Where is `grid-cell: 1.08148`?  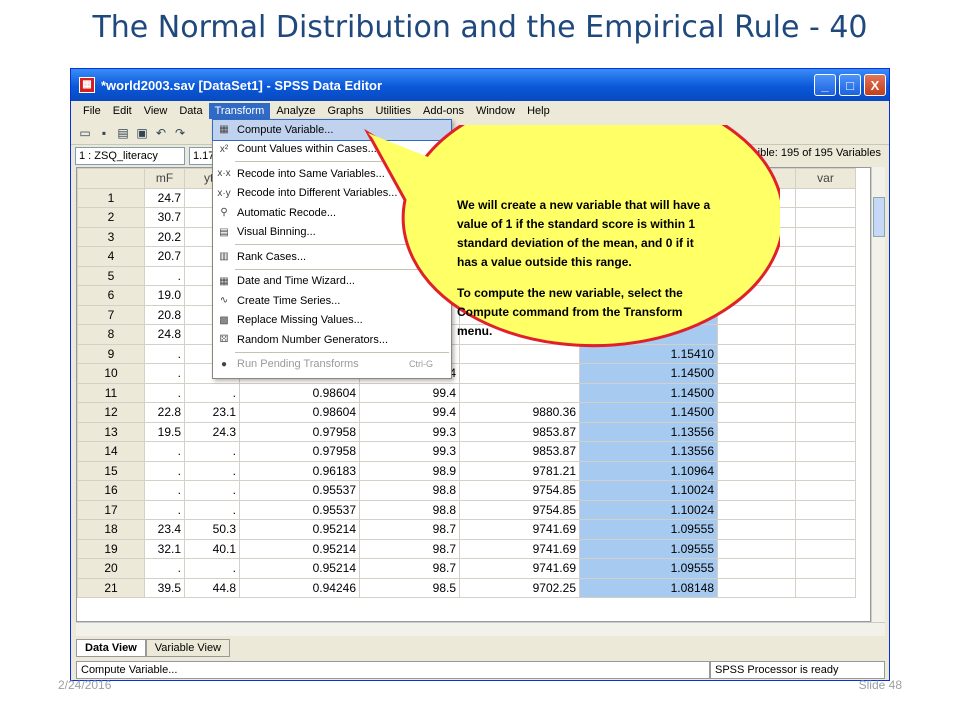 grid-cell: 1.08148 is located at coordinates (648, 587).